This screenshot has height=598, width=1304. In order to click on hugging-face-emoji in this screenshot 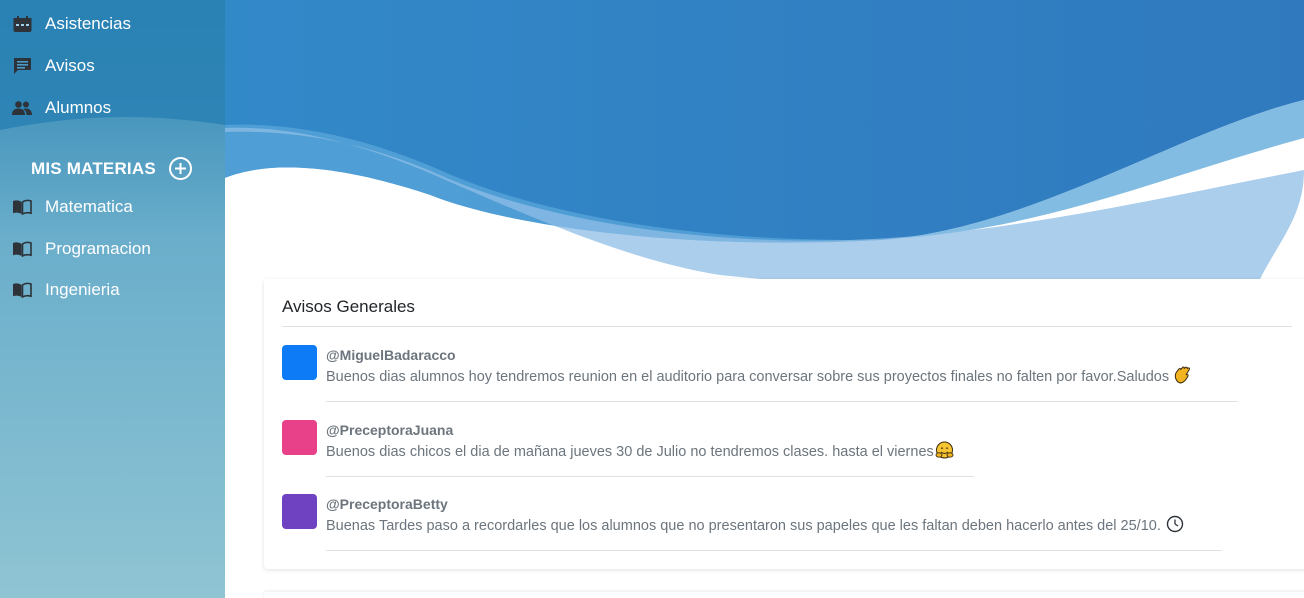, I will do `click(944, 452)`.